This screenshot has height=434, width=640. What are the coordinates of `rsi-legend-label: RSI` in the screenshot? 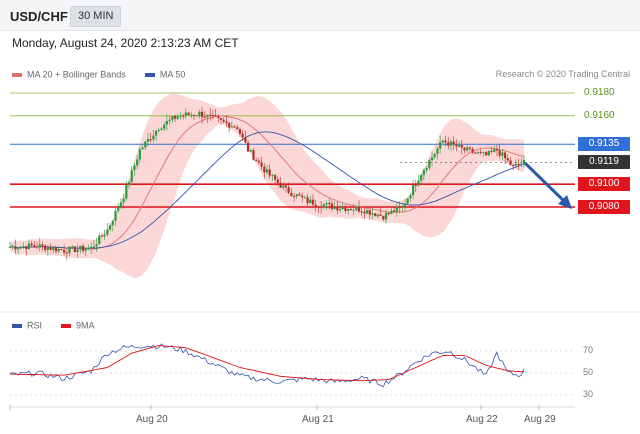 It's located at (35, 325).